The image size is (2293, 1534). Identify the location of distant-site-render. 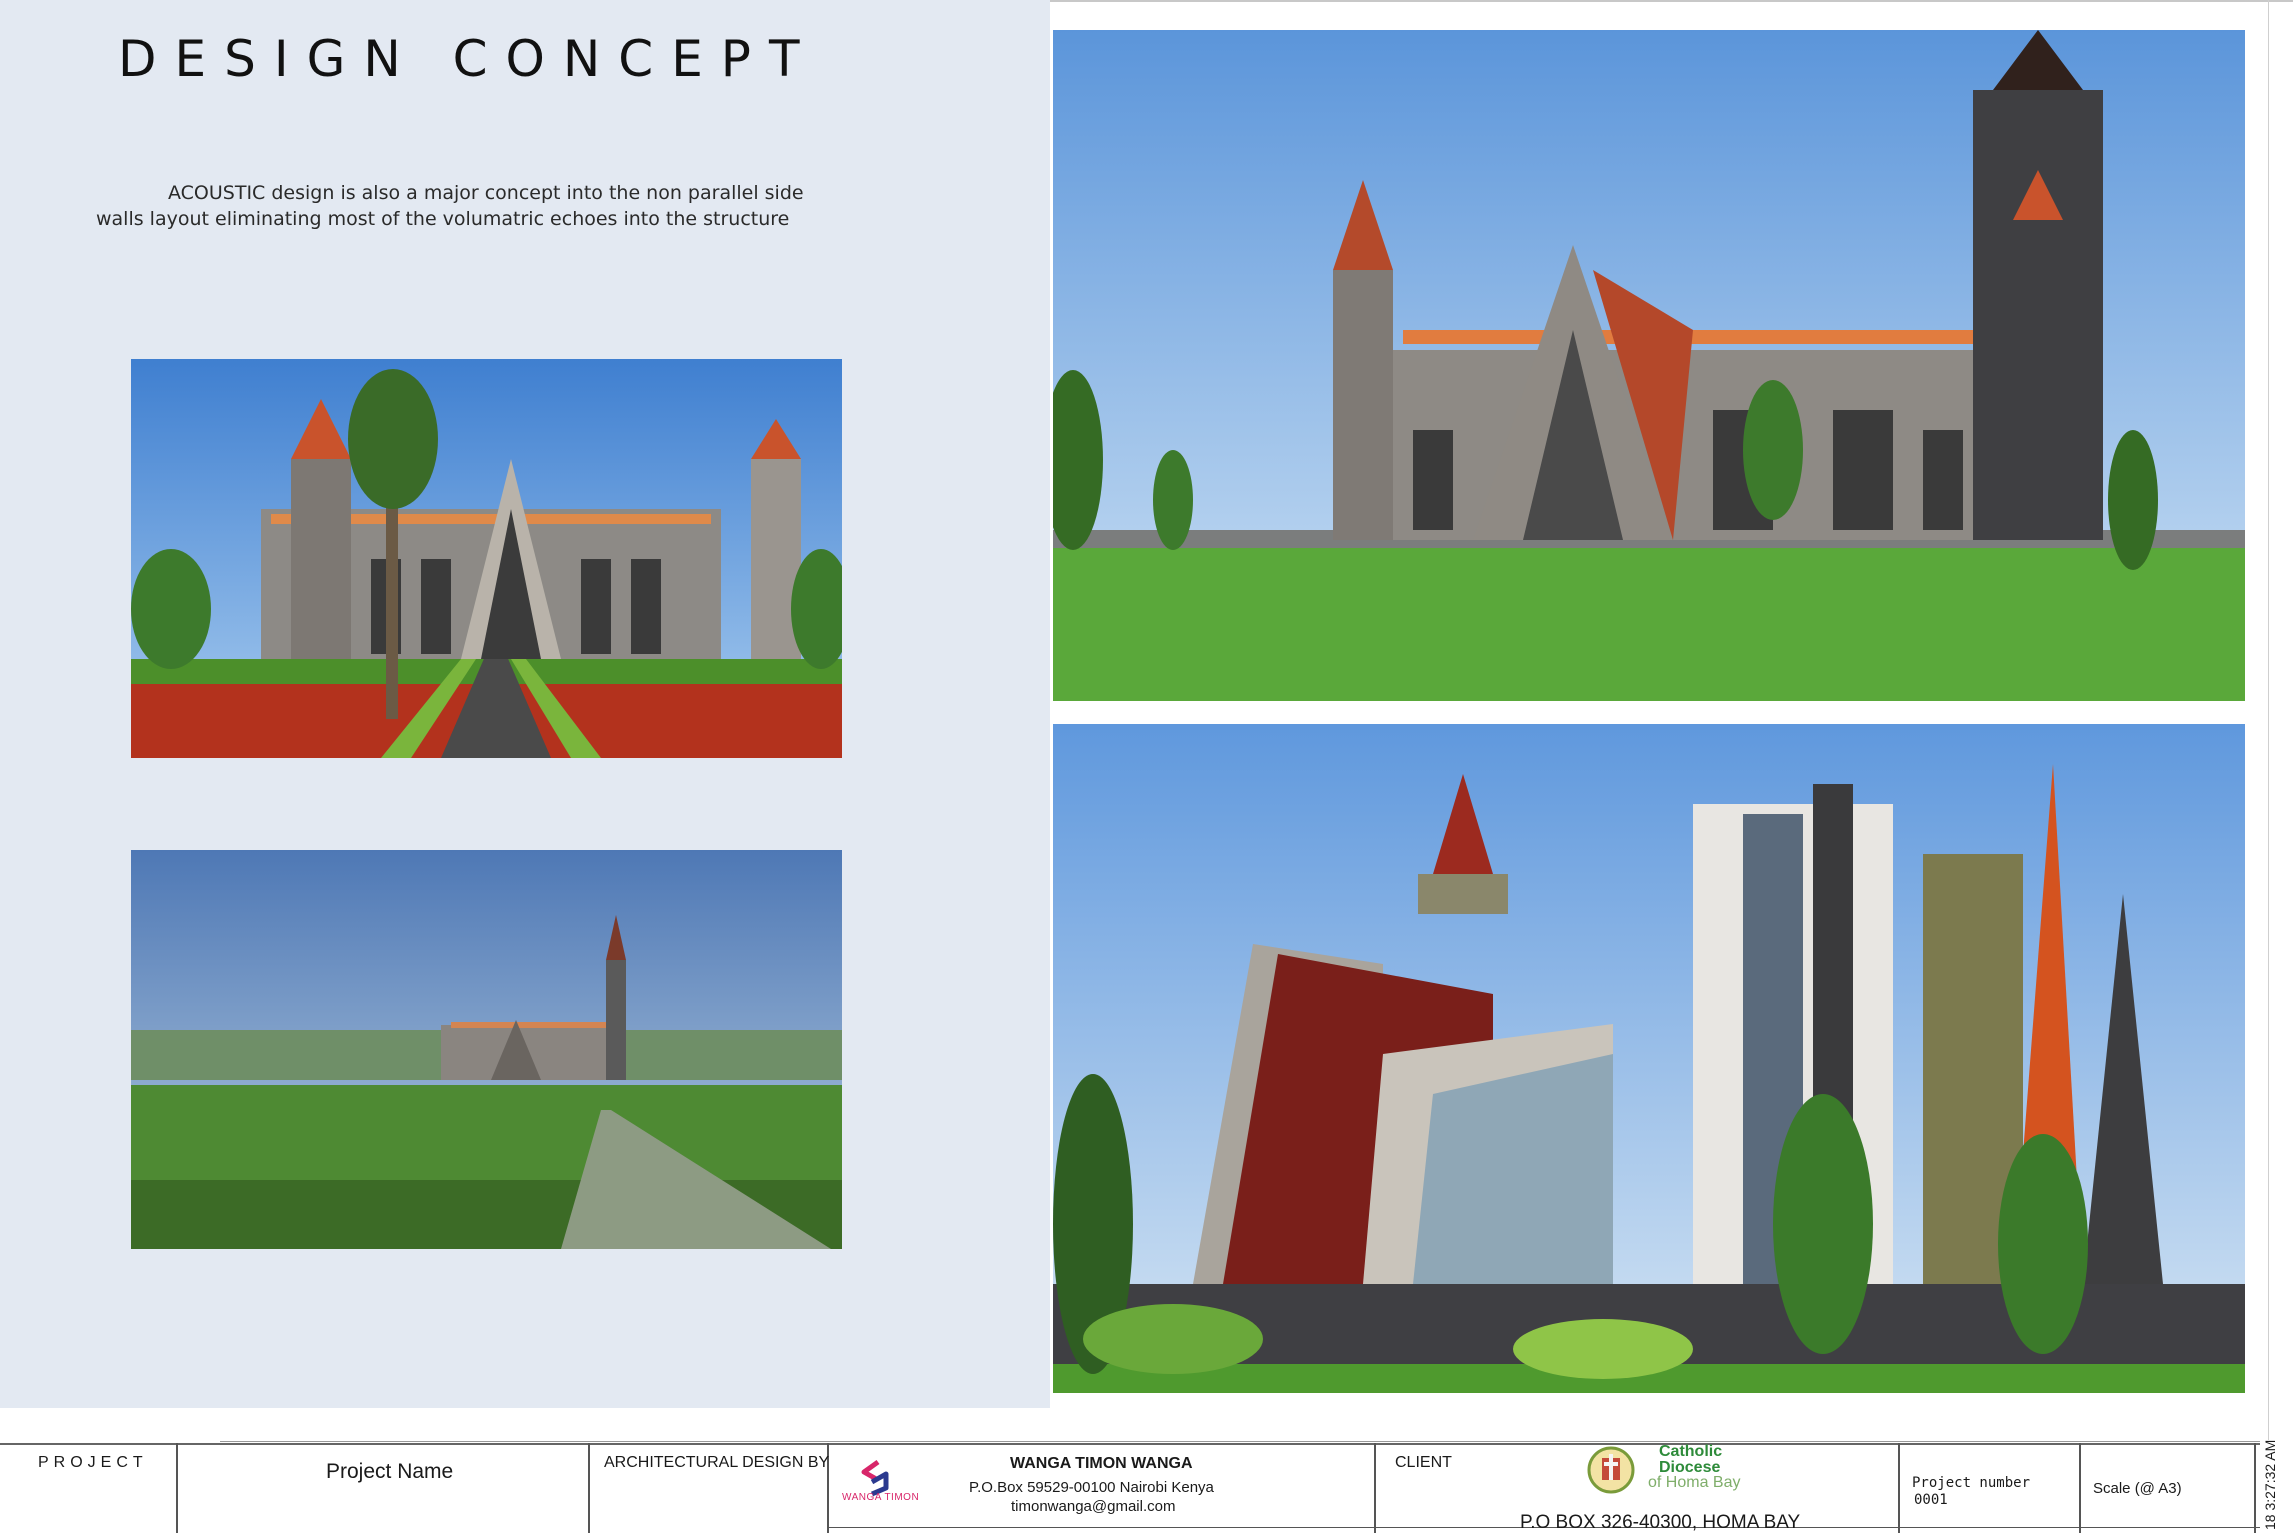
(486, 1049).